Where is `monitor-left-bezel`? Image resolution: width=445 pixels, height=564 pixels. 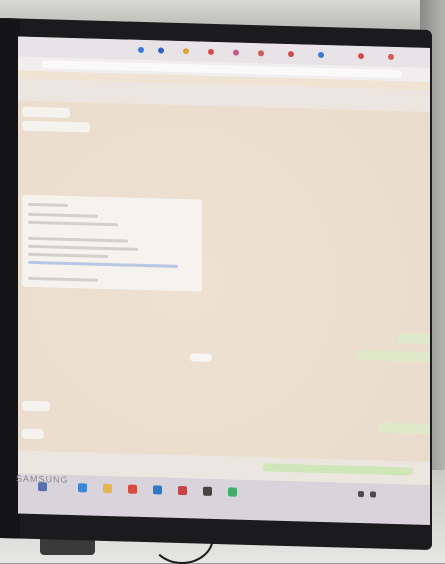 monitor-left-bezel is located at coordinates (10, 278).